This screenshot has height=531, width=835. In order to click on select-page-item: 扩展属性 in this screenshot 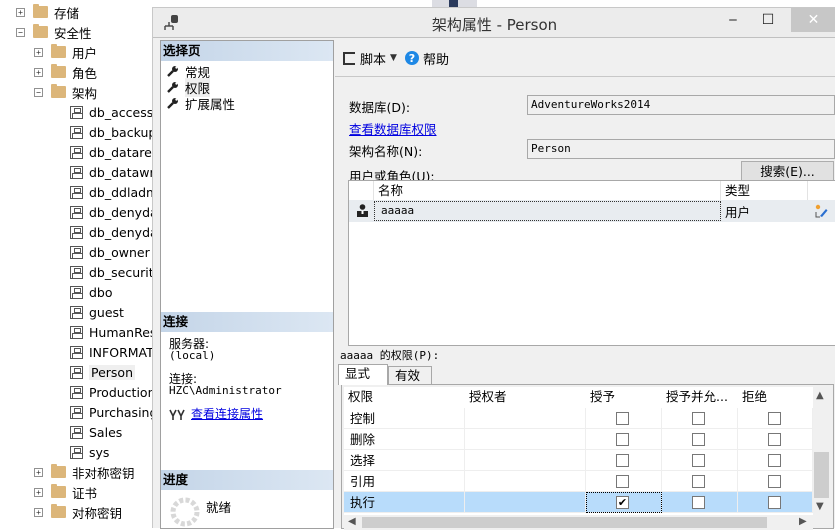, I will do `click(201, 103)`.